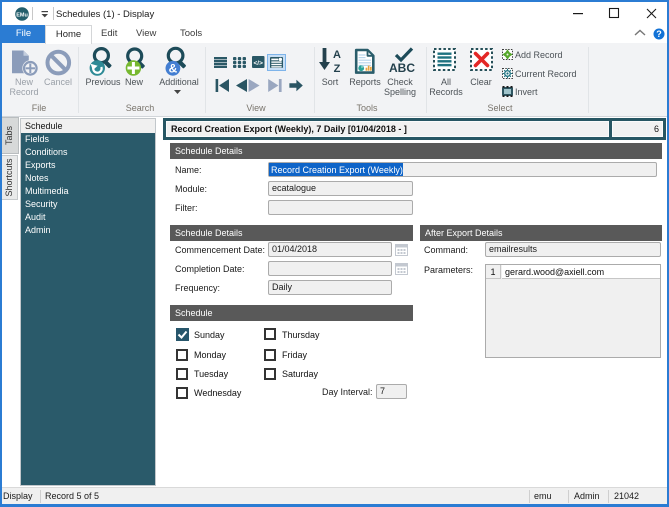  I want to click on svg-text: Z, so click(337, 68).